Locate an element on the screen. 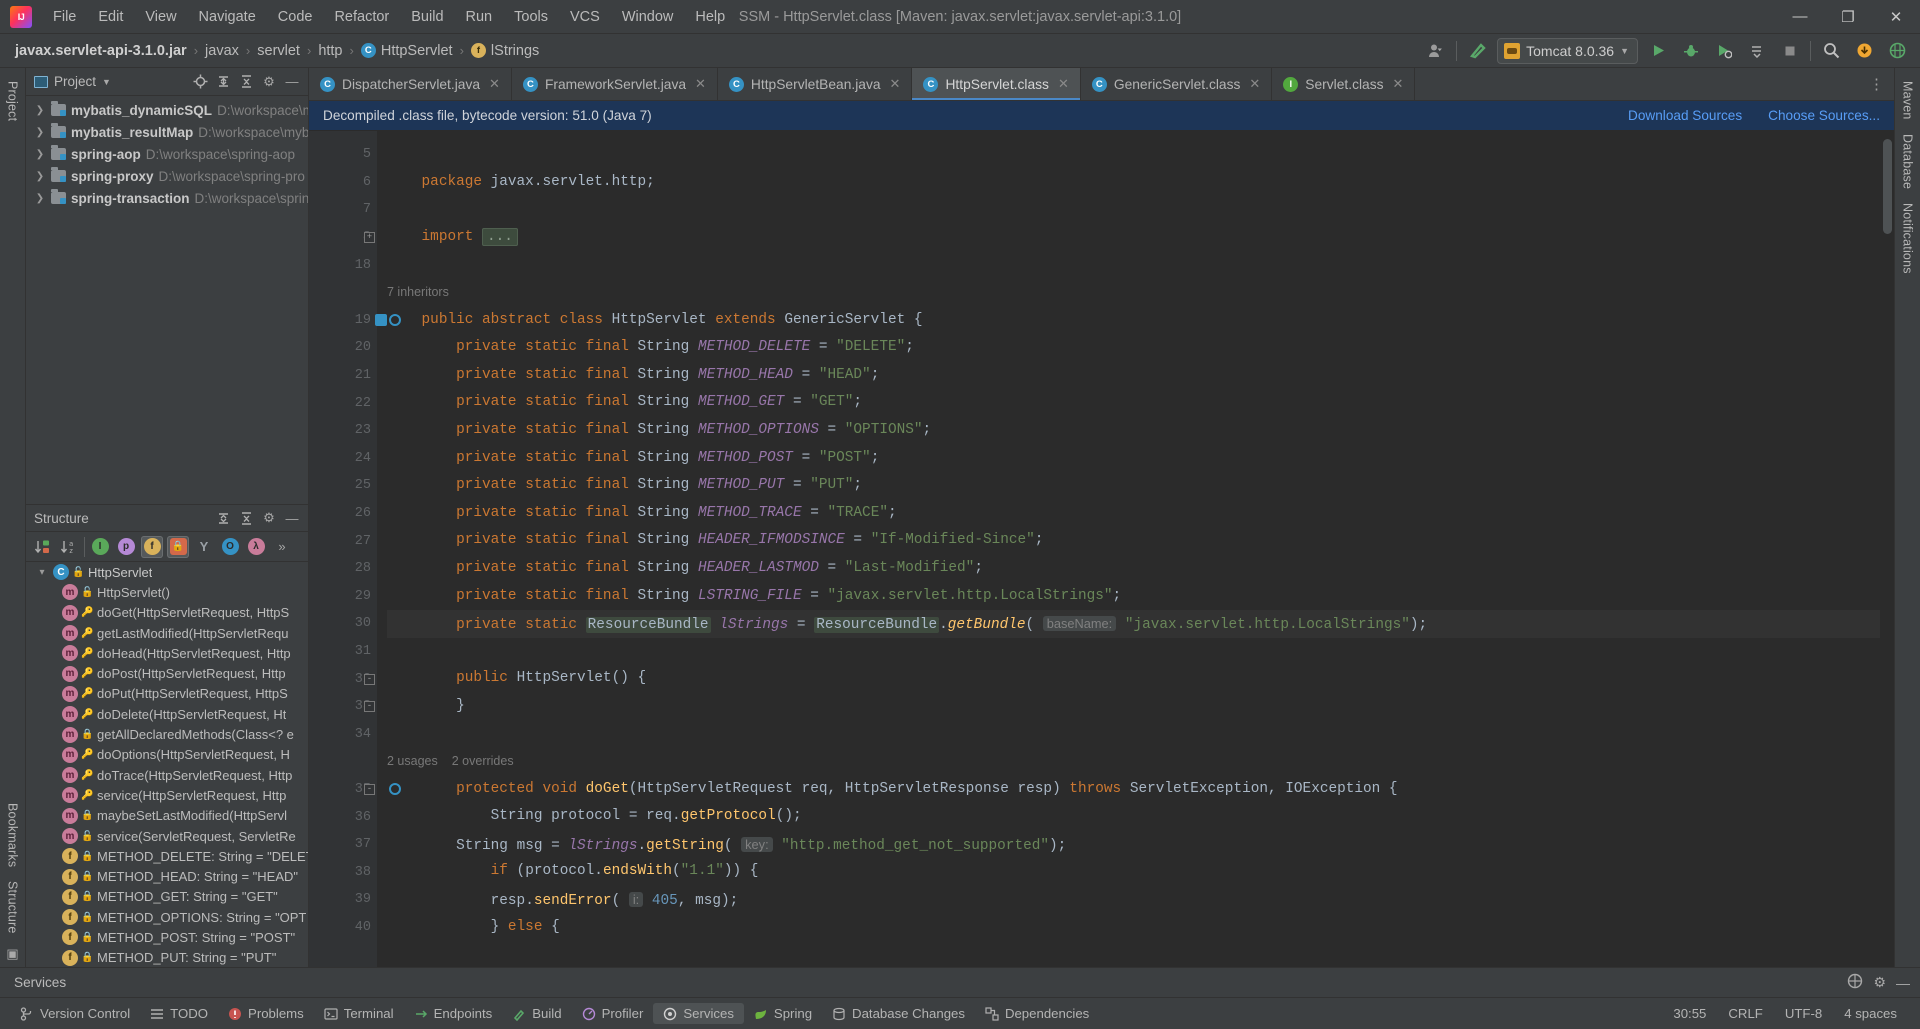 This screenshot has height=1029, width=1920. run-configuration-selector: Tomcat 8.0.36 ▼ is located at coordinates (1567, 50).